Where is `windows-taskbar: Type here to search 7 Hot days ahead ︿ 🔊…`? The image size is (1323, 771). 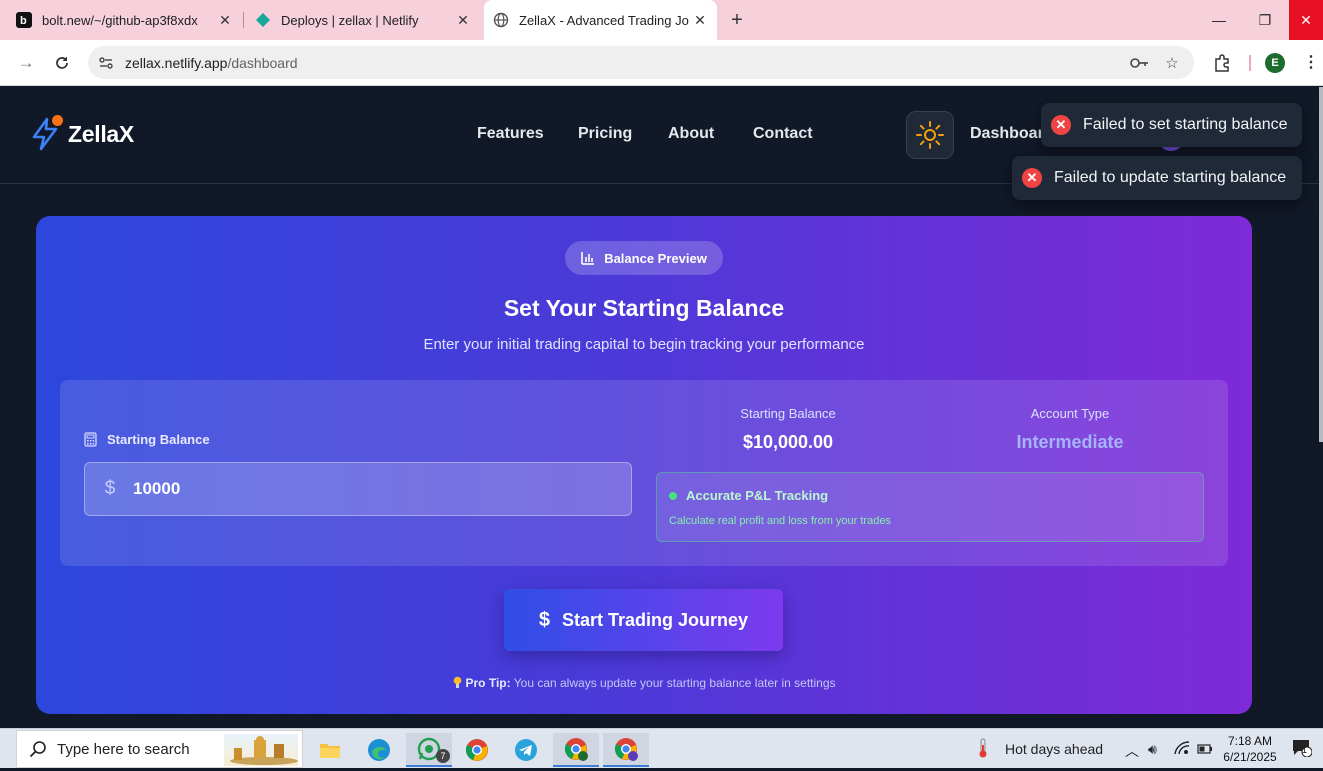
windows-taskbar: Type here to search 7 Hot days ahead ︿ 🔊… is located at coordinates (661, 748).